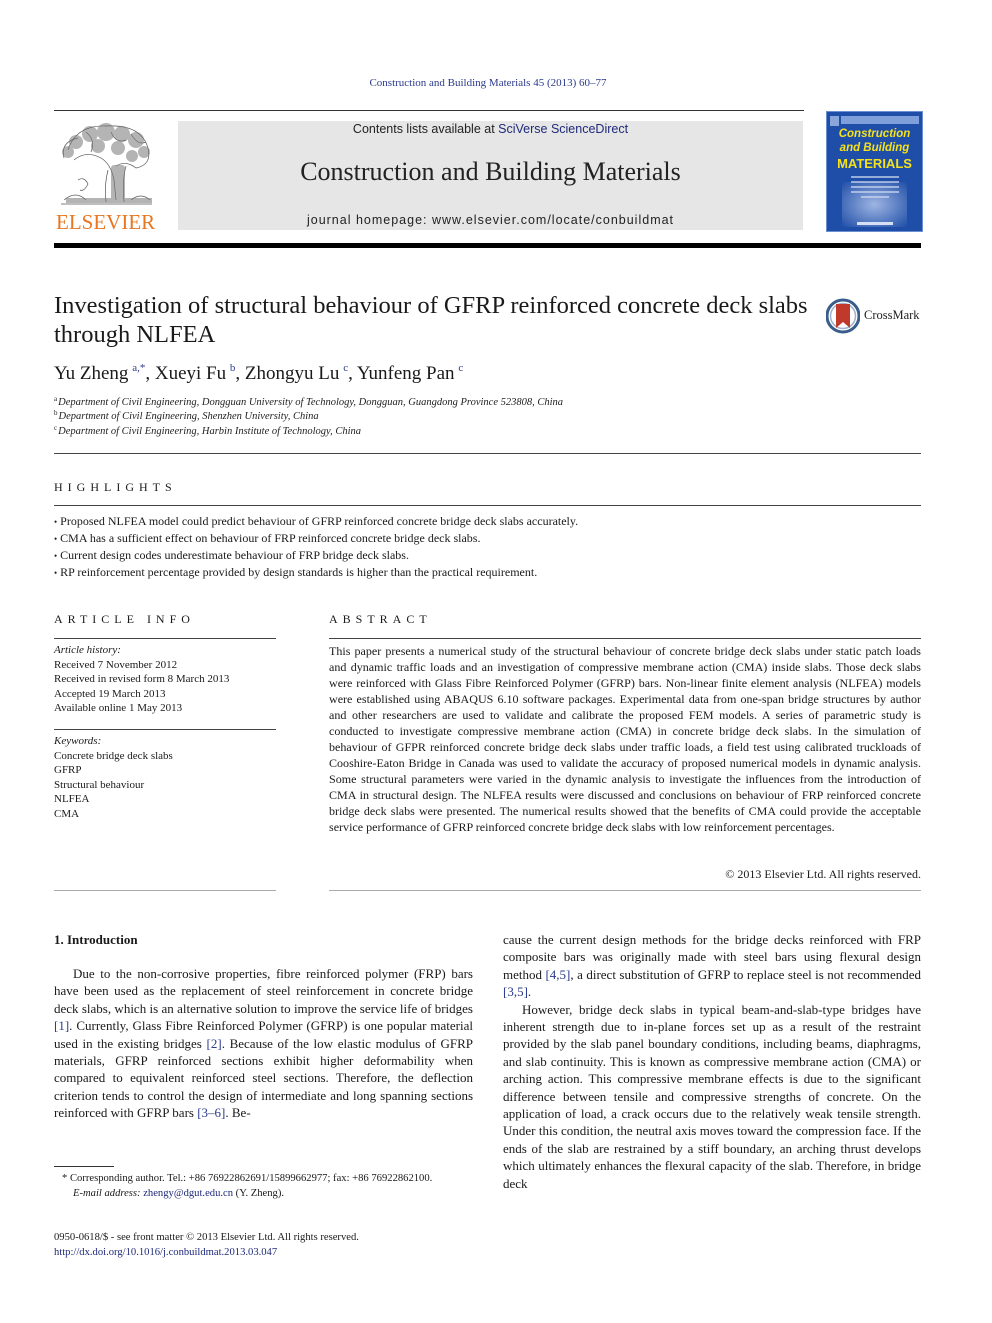 This screenshot has width=992, height=1323. What do you see at coordinates (87, 650) in the screenshot?
I see `history-label: Article history:` at bounding box center [87, 650].